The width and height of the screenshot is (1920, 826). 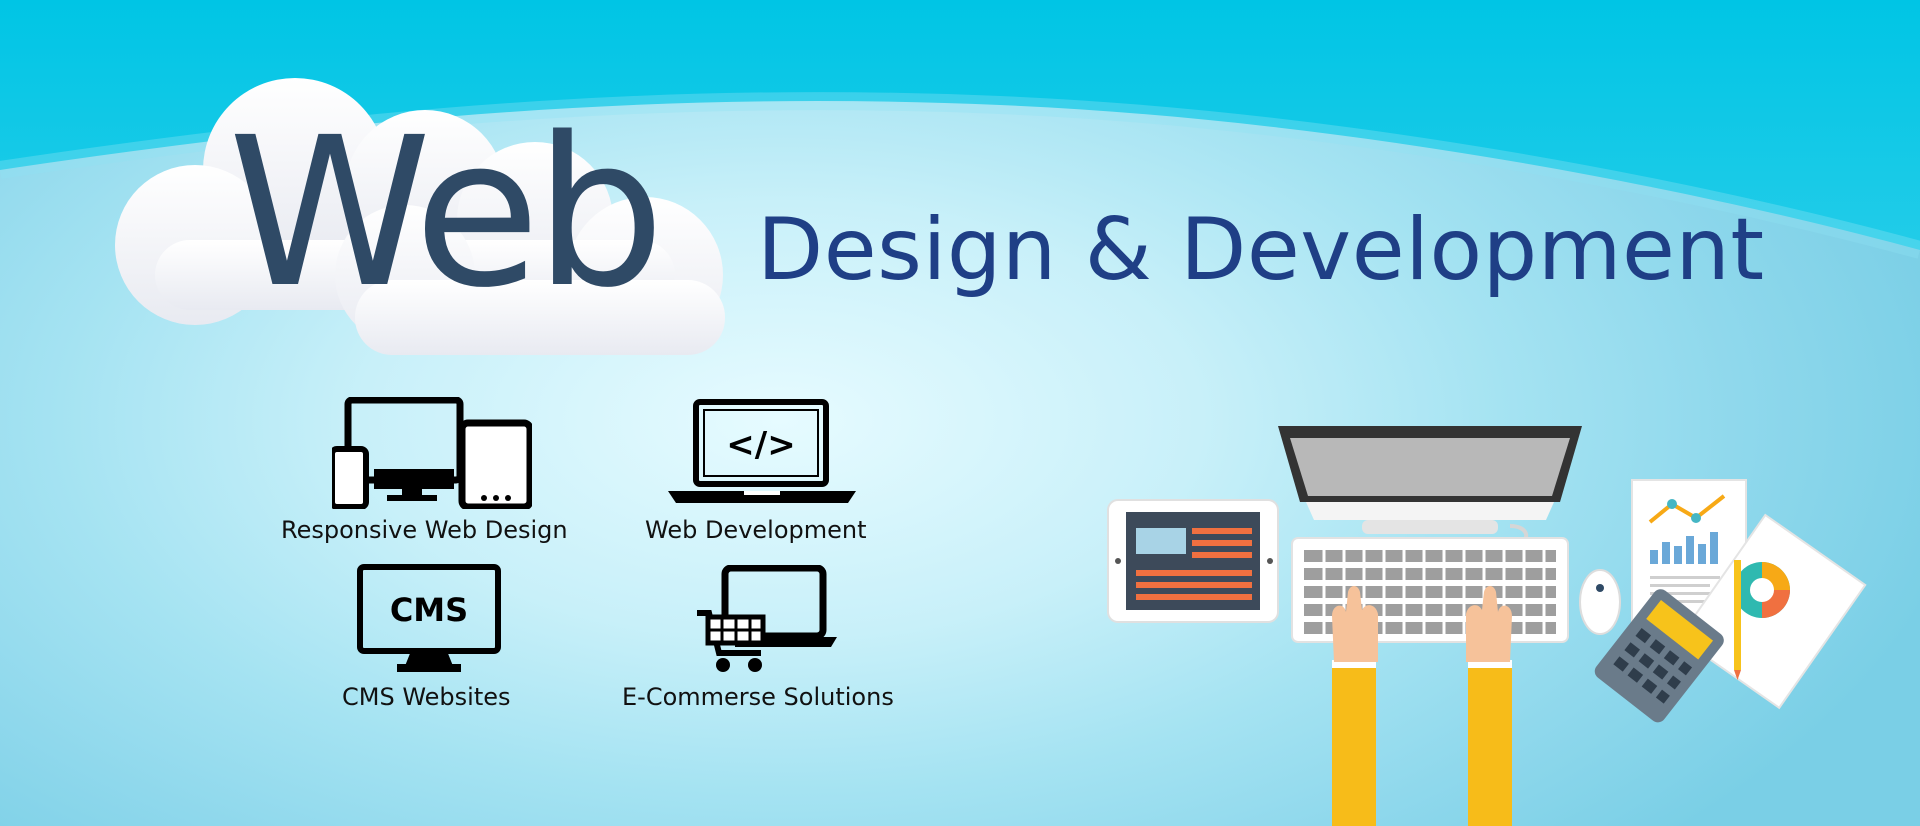 What do you see at coordinates (767, 618) in the screenshot?
I see `shopping-cart-laptop-icon` at bounding box center [767, 618].